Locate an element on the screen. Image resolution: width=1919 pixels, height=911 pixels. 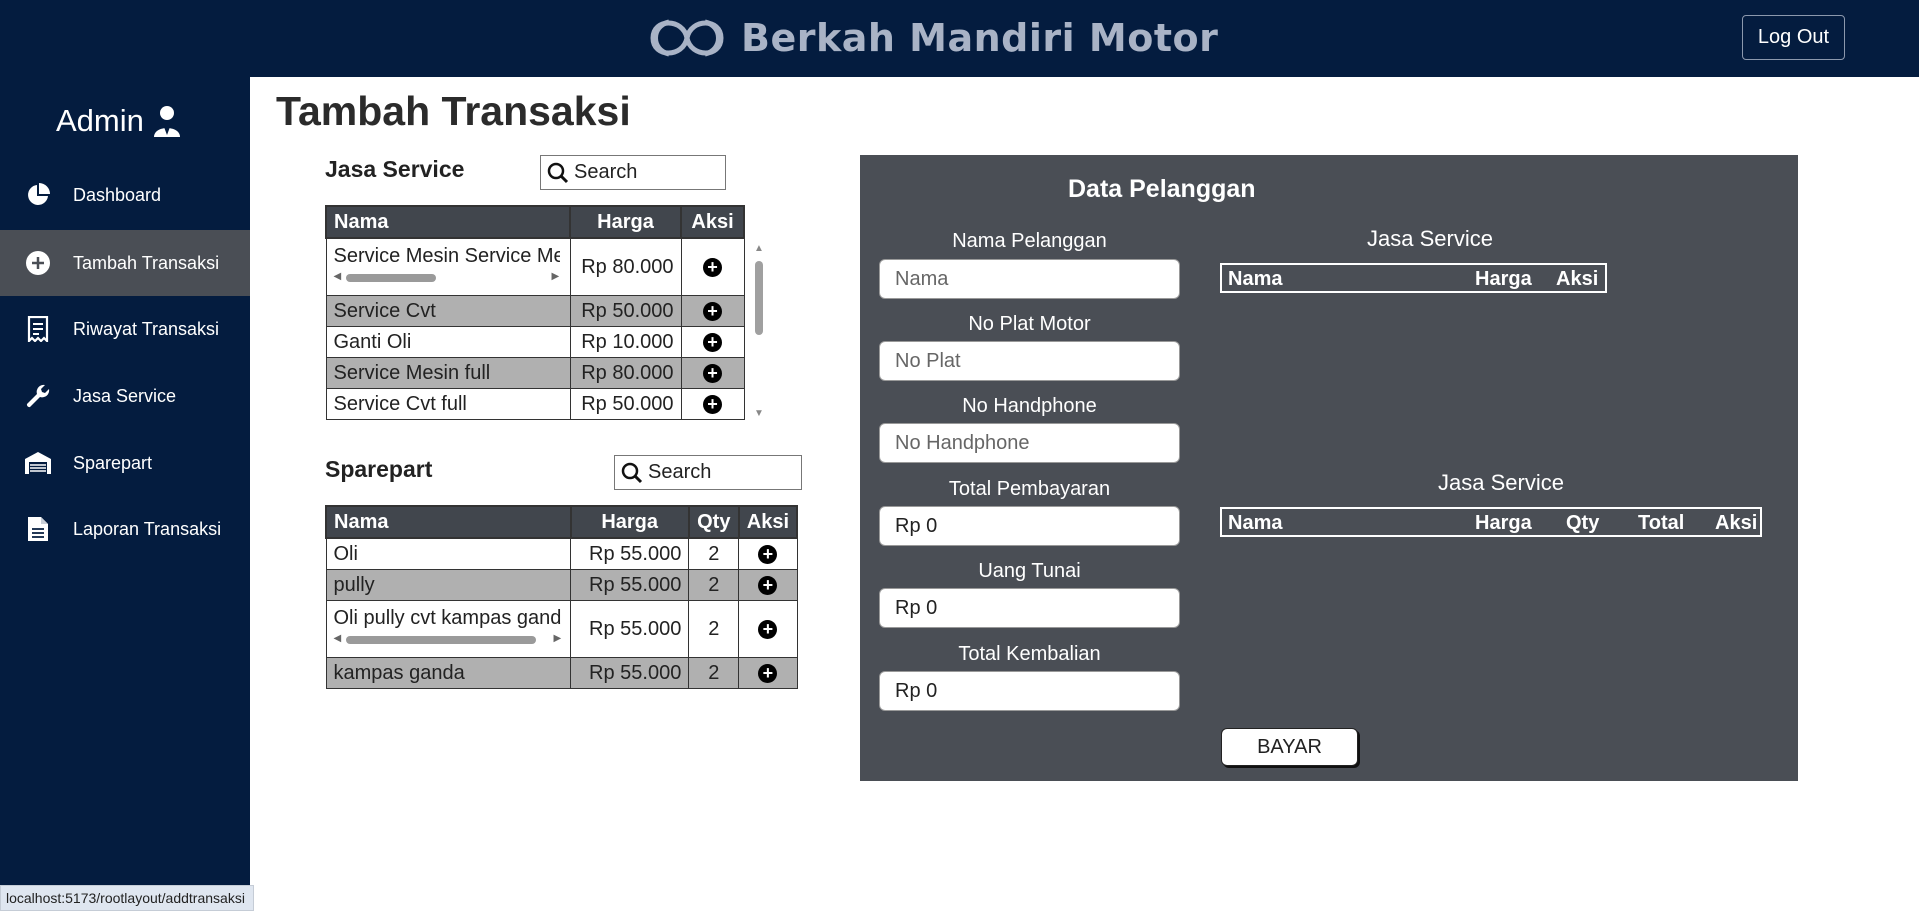
top-bar: Berkah Mandiri Motor Log Out is located at coordinates (959, 38).